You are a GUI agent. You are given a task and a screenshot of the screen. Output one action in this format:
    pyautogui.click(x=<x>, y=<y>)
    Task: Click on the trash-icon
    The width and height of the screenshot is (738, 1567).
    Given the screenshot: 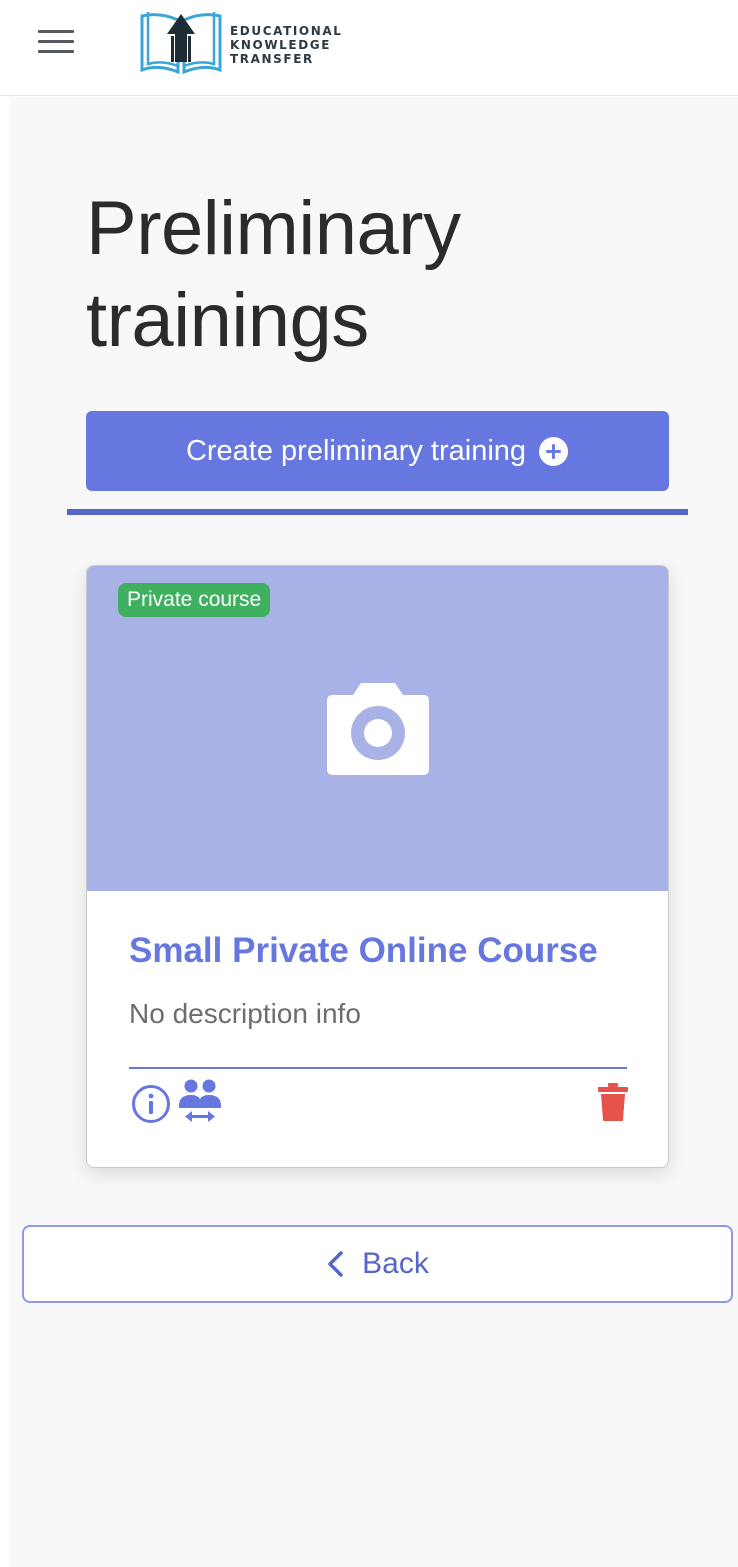 What is the action you would take?
    pyautogui.click(x=613, y=1102)
    